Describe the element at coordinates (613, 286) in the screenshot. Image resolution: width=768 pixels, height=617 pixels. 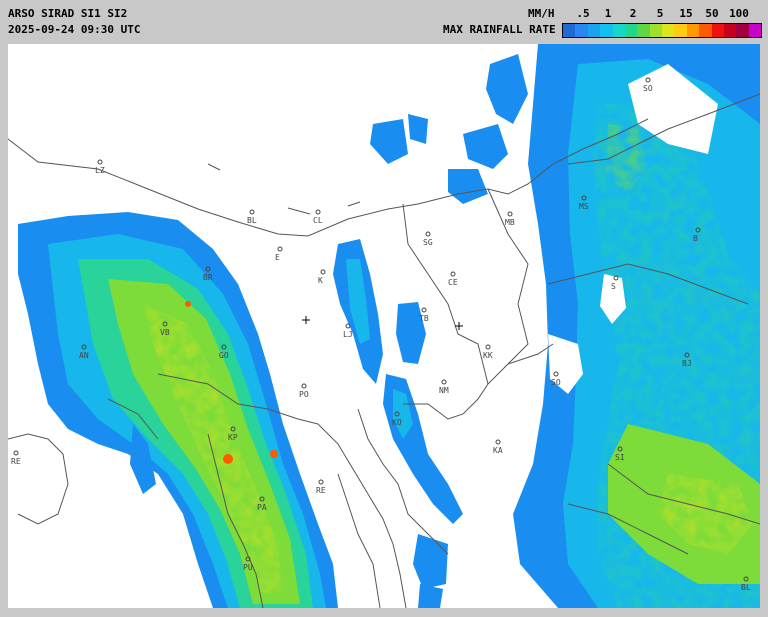
I see `city-label: S` at that location.